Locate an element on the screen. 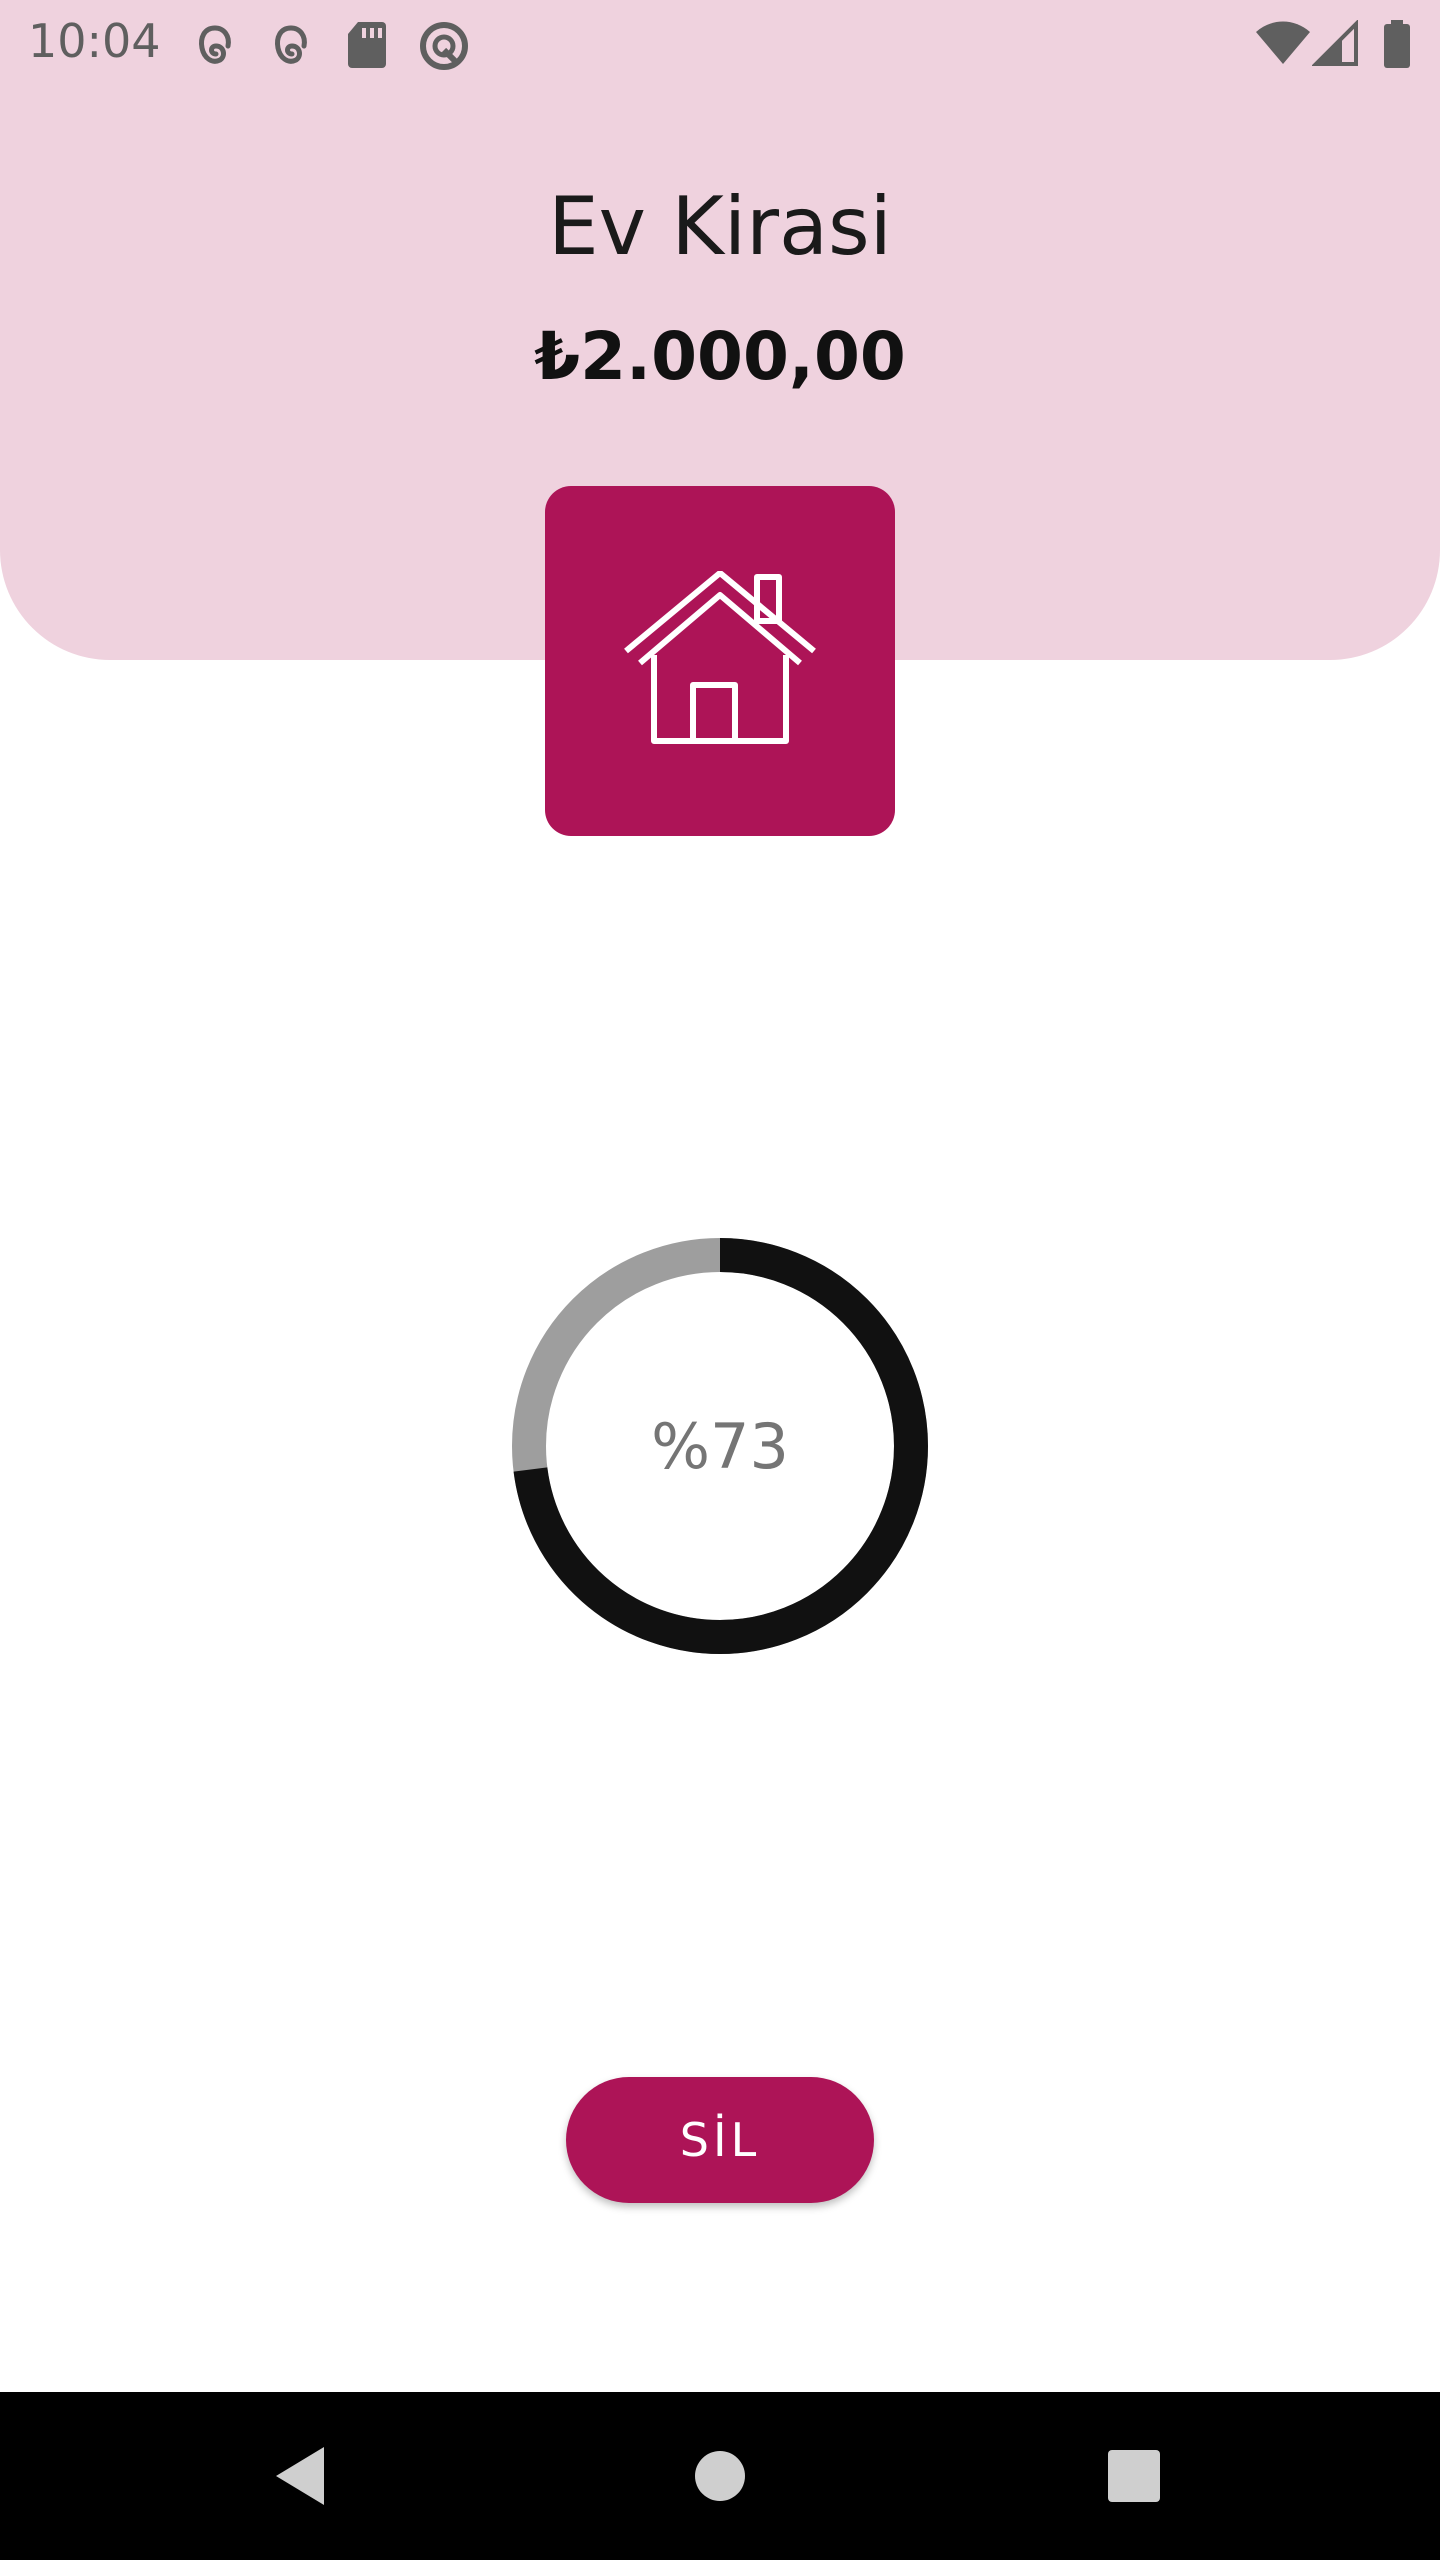 This screenshot has height=2560, width=1440. expense-title: Ev Kirasi is located at coordinates (720, 226).